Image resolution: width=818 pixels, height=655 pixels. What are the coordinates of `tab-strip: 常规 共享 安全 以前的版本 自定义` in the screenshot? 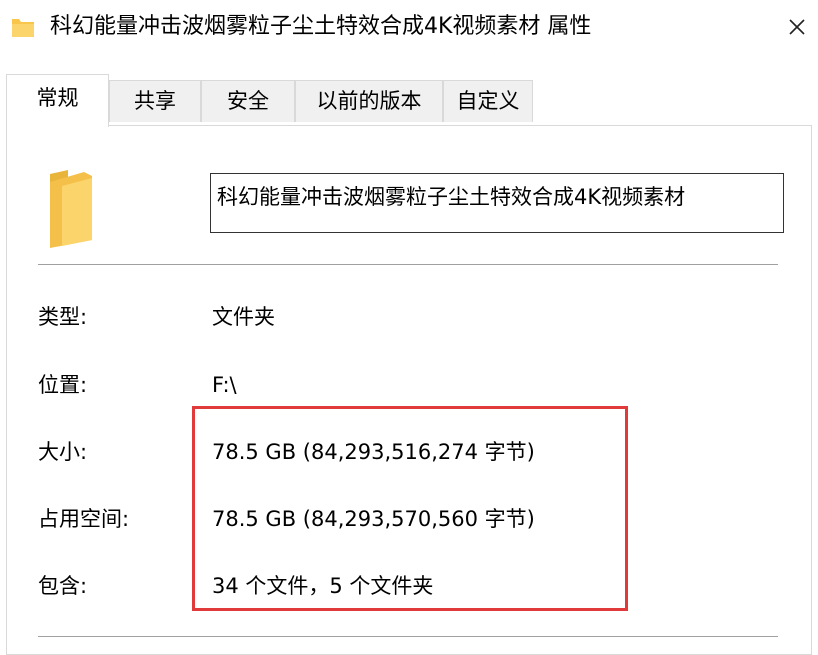 It's located at (406, 100).